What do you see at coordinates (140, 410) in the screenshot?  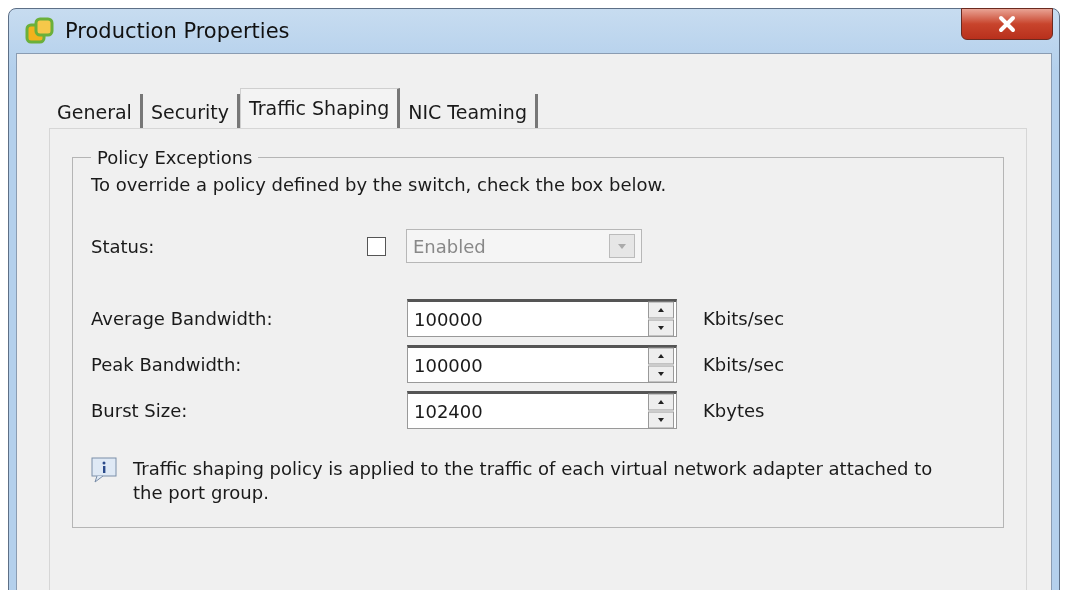 I see `field-label: Burst Size:` at bounding box center [140, 410].